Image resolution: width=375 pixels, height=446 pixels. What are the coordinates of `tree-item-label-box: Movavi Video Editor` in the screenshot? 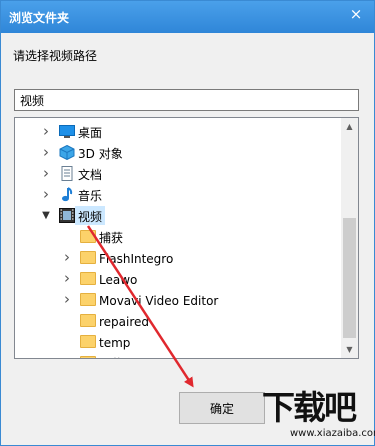 It's located at (158, 299).